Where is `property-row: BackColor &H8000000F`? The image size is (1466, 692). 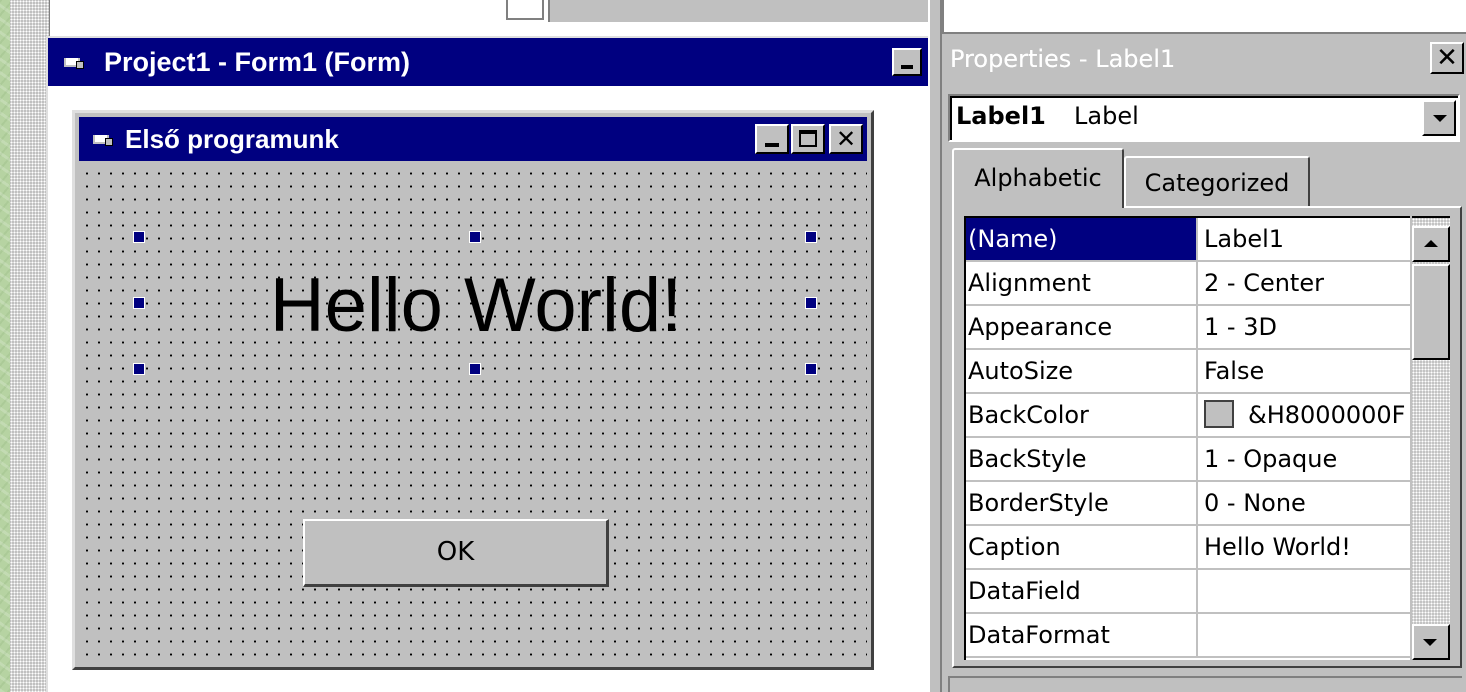 property-row: BackColor &H8000000F is located at coordinates (1188, 416).